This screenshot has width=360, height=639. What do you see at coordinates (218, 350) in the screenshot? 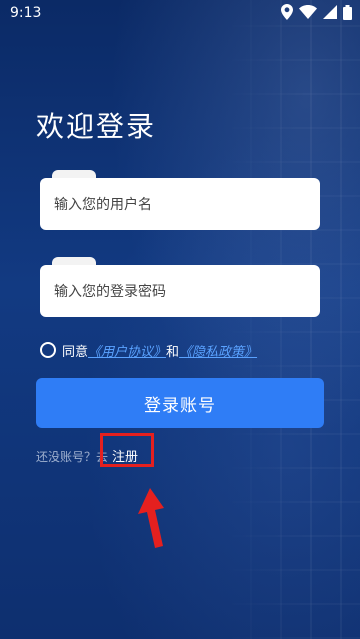
I see `privacy-policy-link: 《隐私政策》` at bounding box center [218, 350].